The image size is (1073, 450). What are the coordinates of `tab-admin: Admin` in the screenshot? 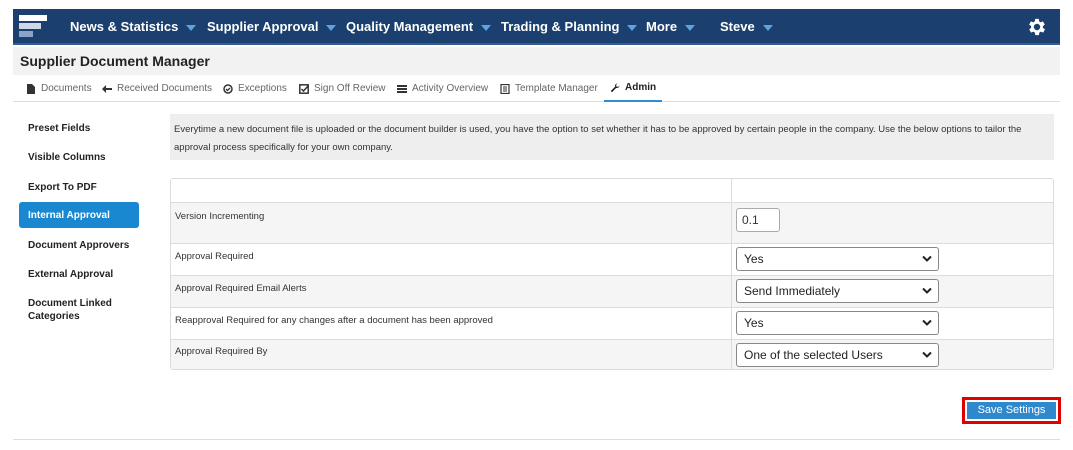 It's located at (633, 89).